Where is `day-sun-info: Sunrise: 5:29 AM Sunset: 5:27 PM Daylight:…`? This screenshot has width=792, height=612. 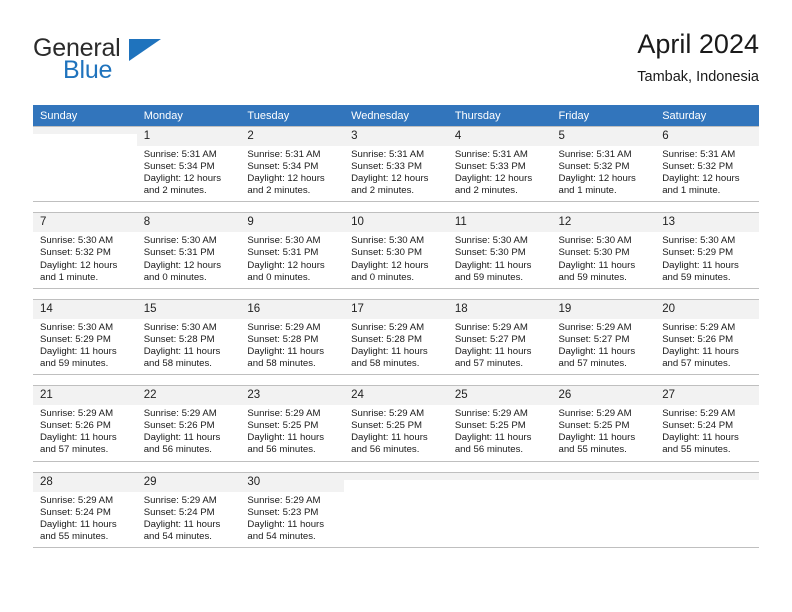
day-sun-info: Sunrise: 5:29 AM Sunset: 5:27 PM Daylight:… is located at coordinates (604, 346).